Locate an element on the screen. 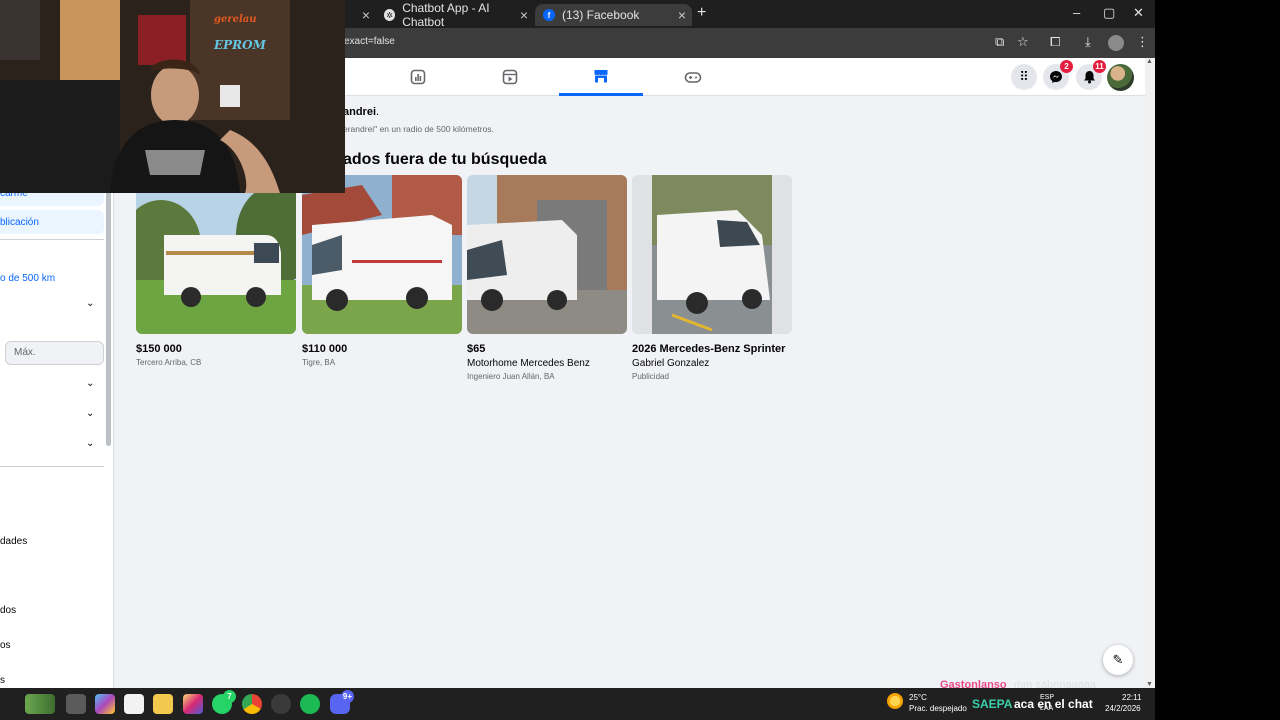  sidebar-category-item: dos is located at coordinates (8, 610).